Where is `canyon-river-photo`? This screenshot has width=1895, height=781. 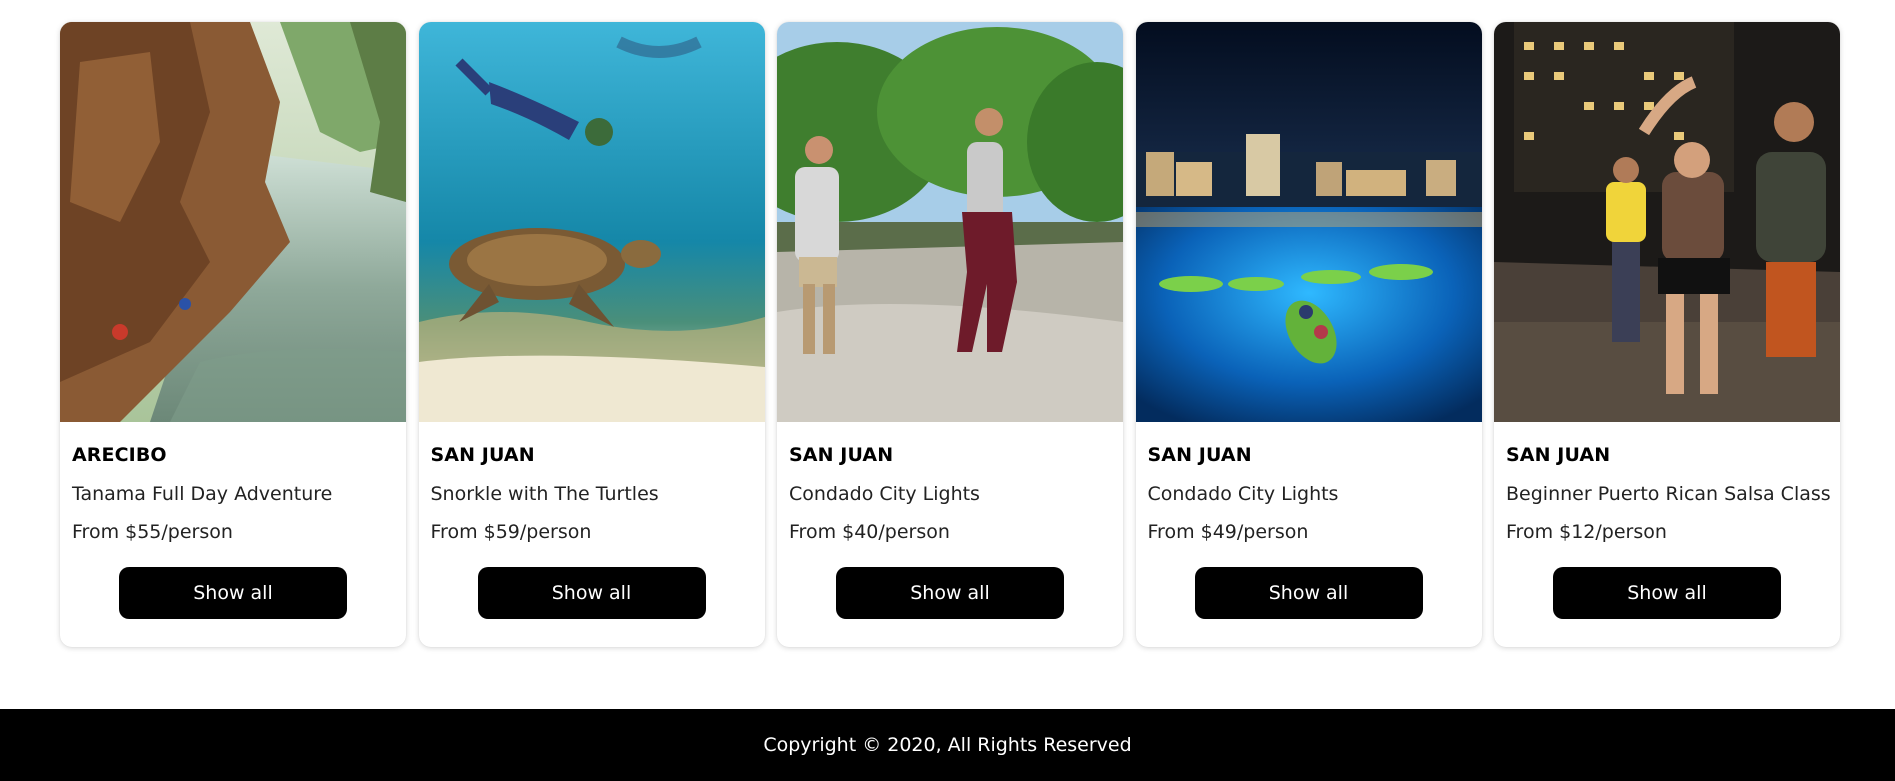 canyon-river-photo is located at coordinates (233, 222).